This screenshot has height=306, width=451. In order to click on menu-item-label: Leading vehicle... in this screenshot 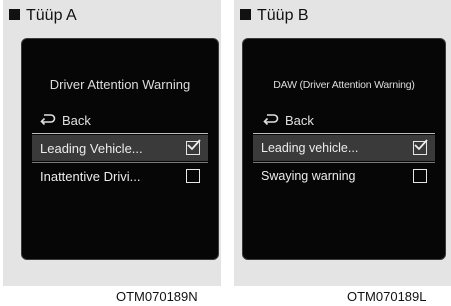, I will do `click(310, 148)`.